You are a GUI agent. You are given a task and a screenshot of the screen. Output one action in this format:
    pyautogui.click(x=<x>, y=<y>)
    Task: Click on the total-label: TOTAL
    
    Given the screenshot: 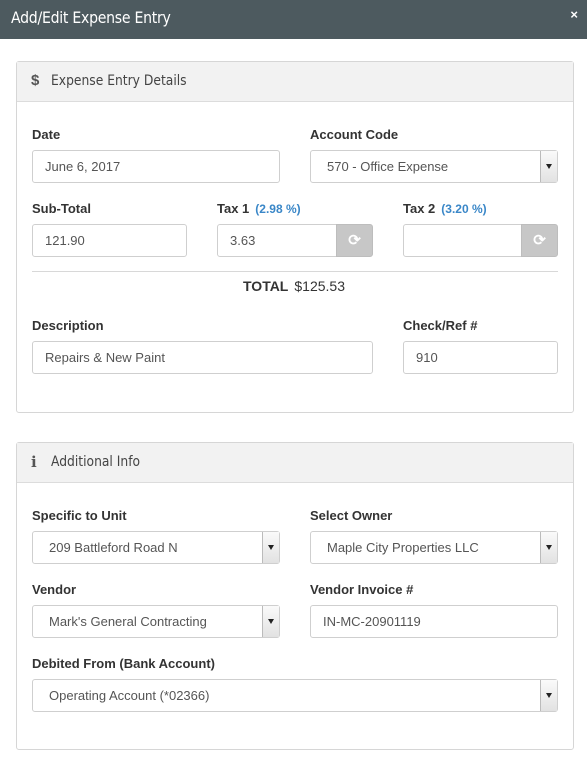 What is the action you would take?
    pyautogui.click(x=266, y=286)
    